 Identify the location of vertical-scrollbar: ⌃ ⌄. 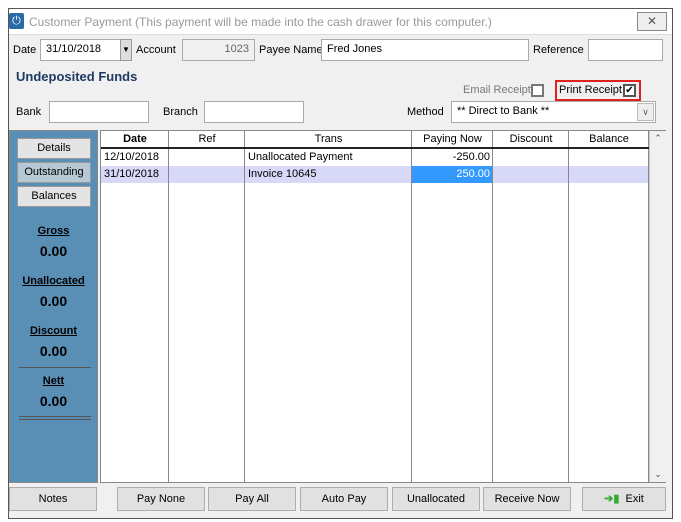
(657, 306).